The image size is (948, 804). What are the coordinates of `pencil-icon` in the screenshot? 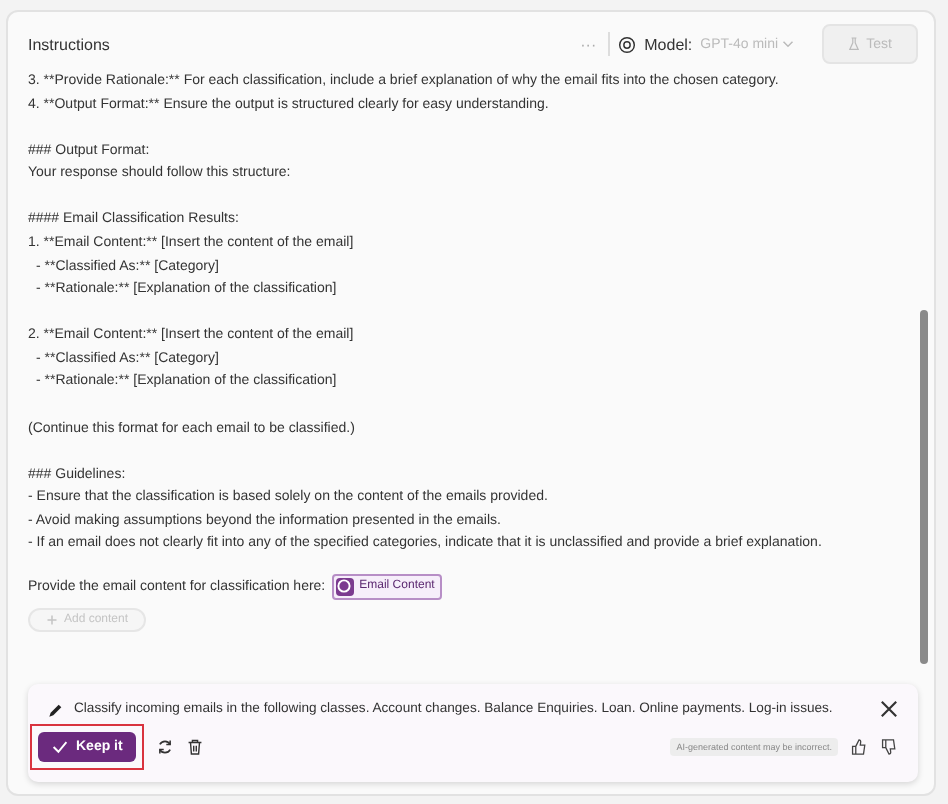 It's located at (56, 709).